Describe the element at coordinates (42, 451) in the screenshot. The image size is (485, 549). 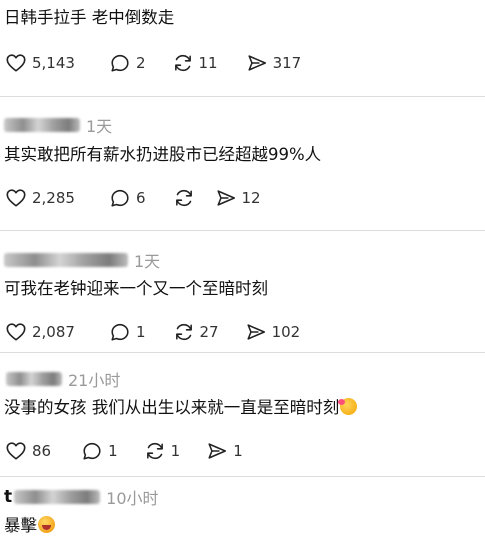
I see `like-count: 86` at that location.